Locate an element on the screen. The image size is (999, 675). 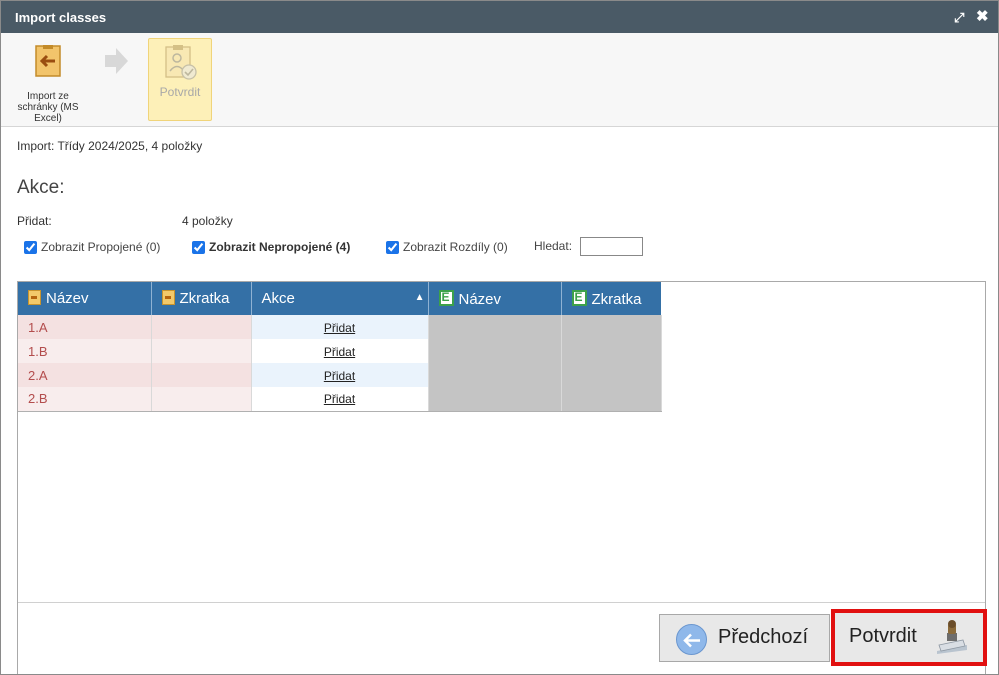
maximize-icon: ⤢ is located at coordinates (961, 18).